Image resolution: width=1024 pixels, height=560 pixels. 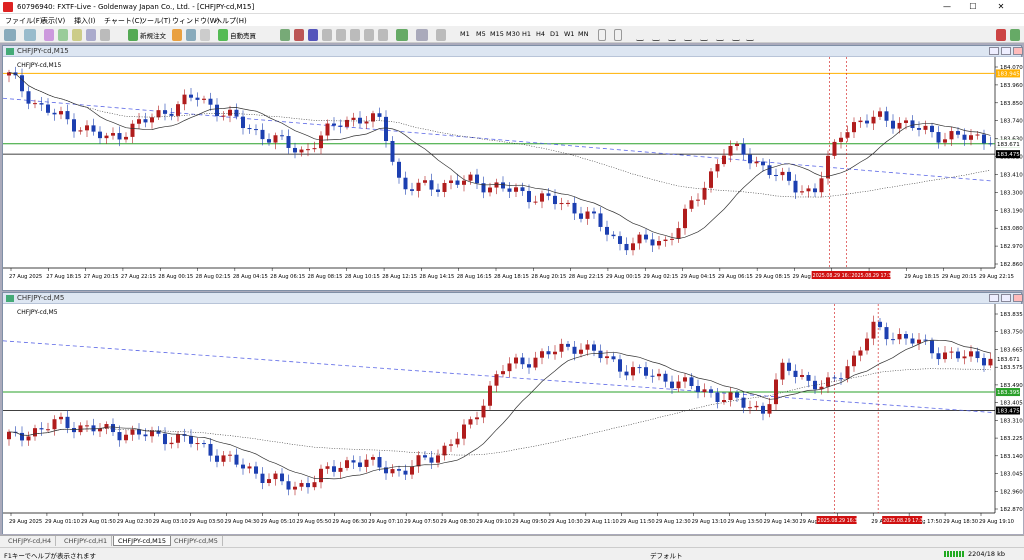 What do you see at coordinates (1001, 35) in the screenshot?
I see `search-icon` at bounding box center [1001, 35].